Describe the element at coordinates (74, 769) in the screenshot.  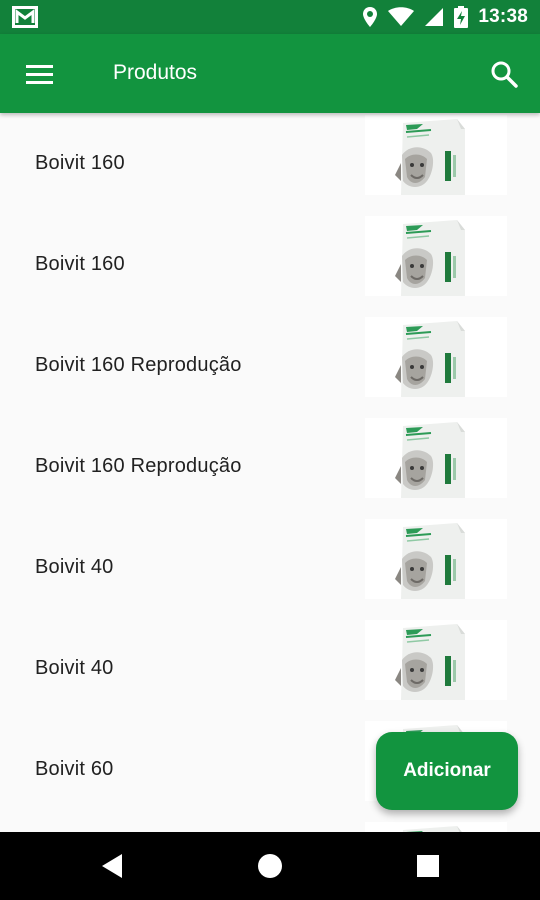
I see `product-name: Boivit 60` at that location.